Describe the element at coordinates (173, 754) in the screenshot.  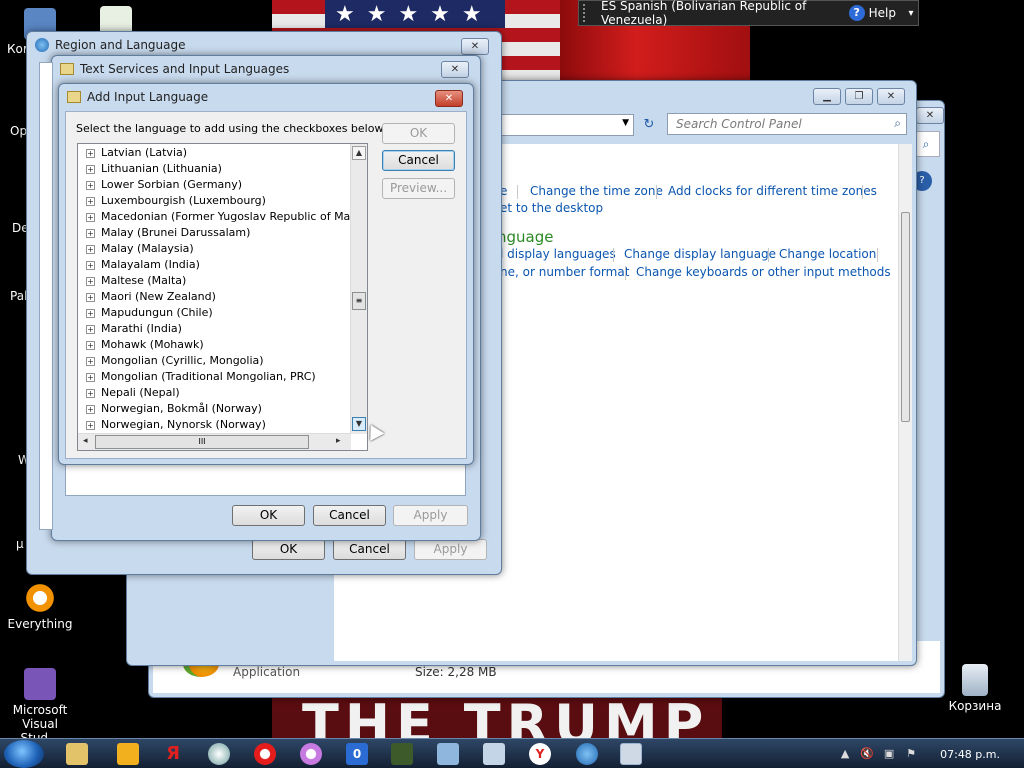
I see `yandex-taskbar-icon: Я` at that location.